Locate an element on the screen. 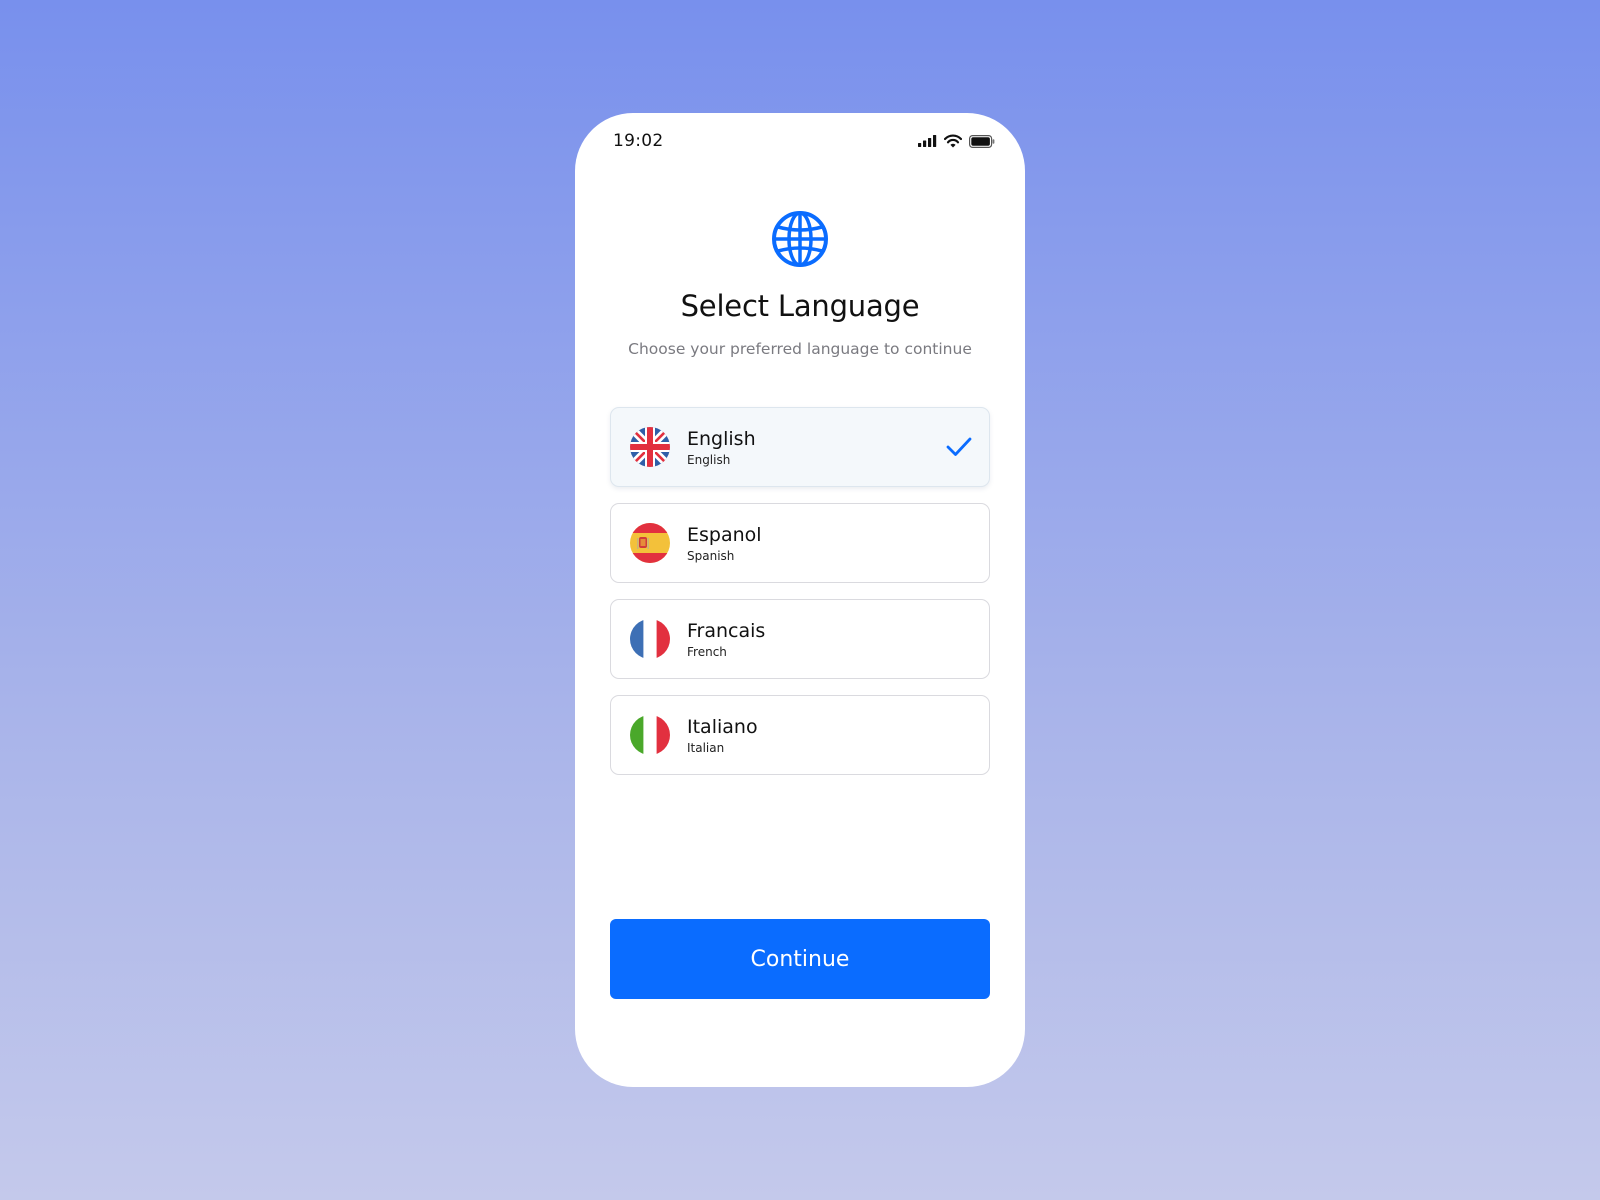 This screenshot has height=1200, width=1600. language-text: Francais French is located at coordinates (726, 639).